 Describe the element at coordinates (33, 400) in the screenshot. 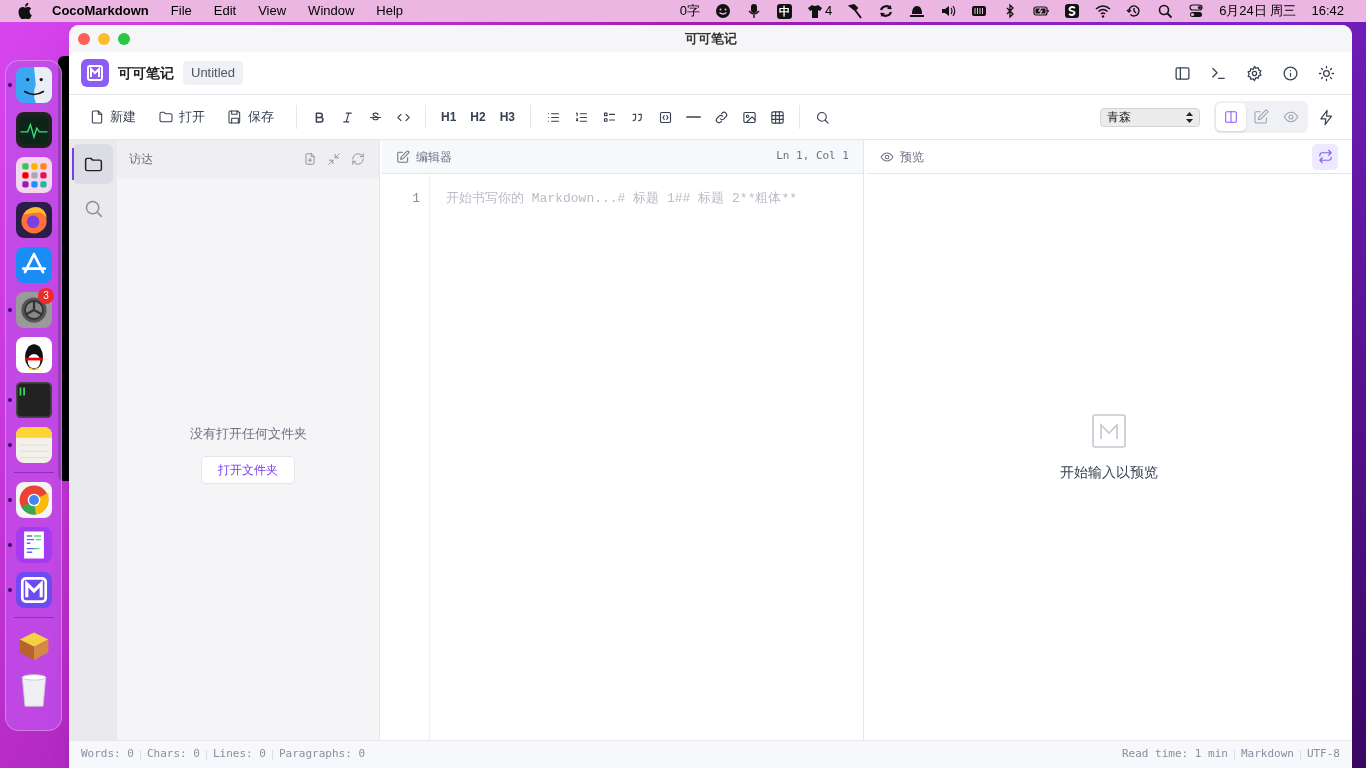

I see `terminal-icon` at that location.